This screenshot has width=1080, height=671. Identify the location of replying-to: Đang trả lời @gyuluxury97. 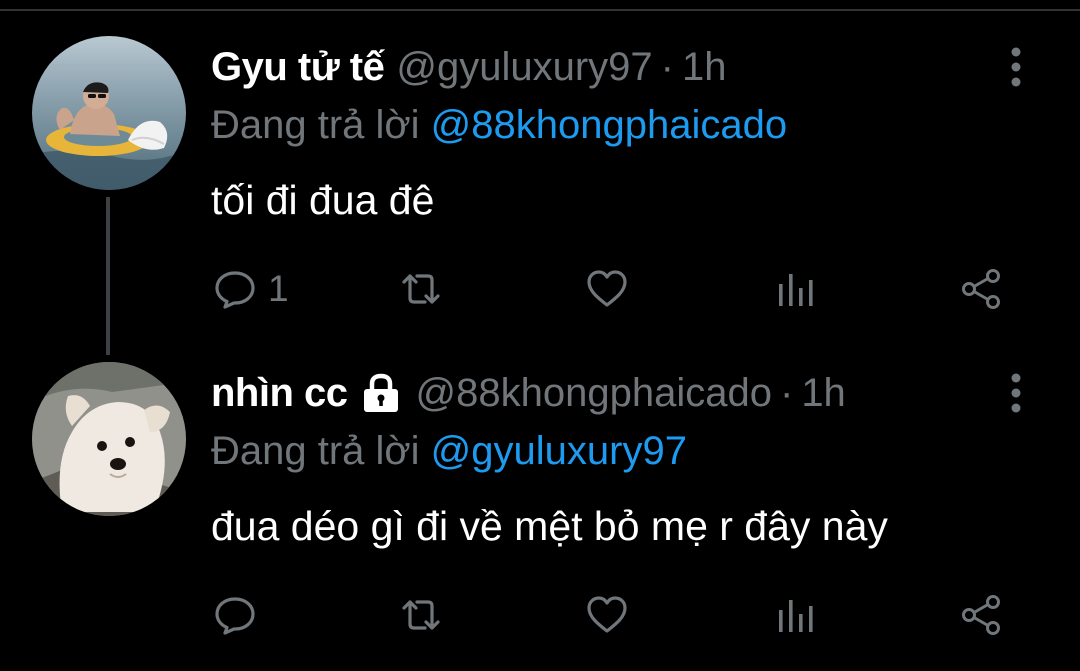
(449, 451).